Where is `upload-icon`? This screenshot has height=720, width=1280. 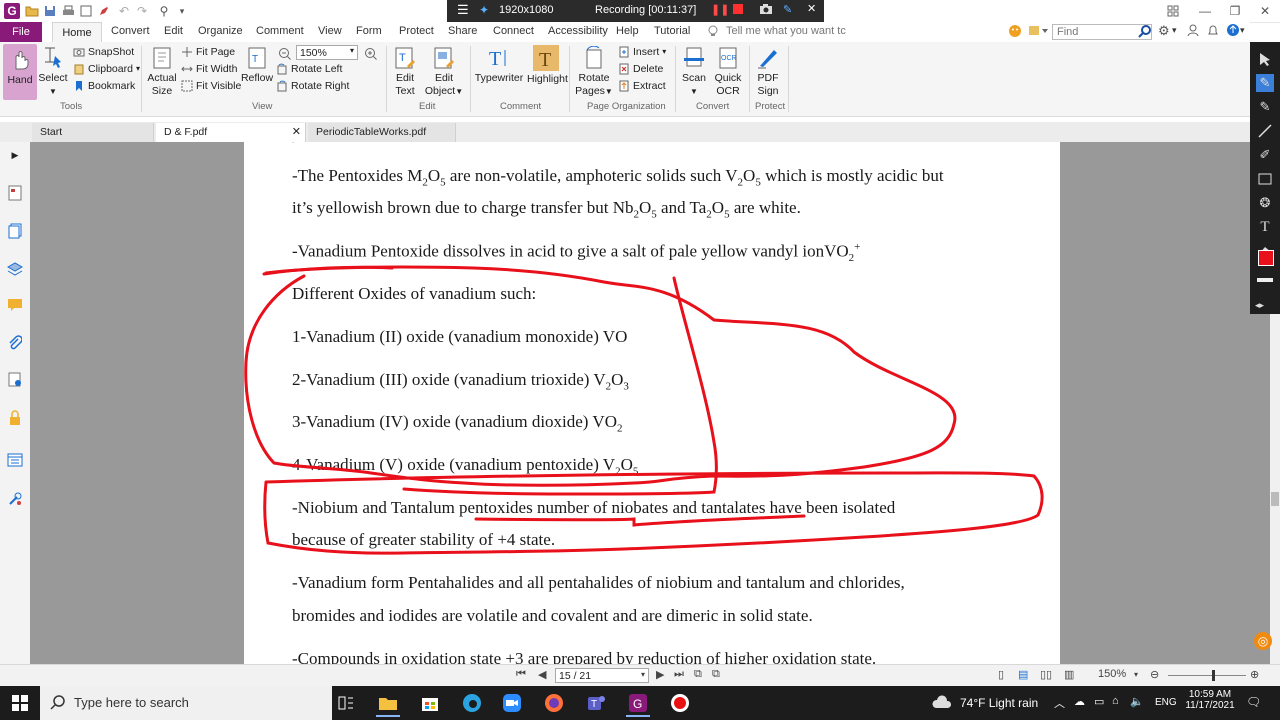 upload-icon is located at coordinates (1233, 31).